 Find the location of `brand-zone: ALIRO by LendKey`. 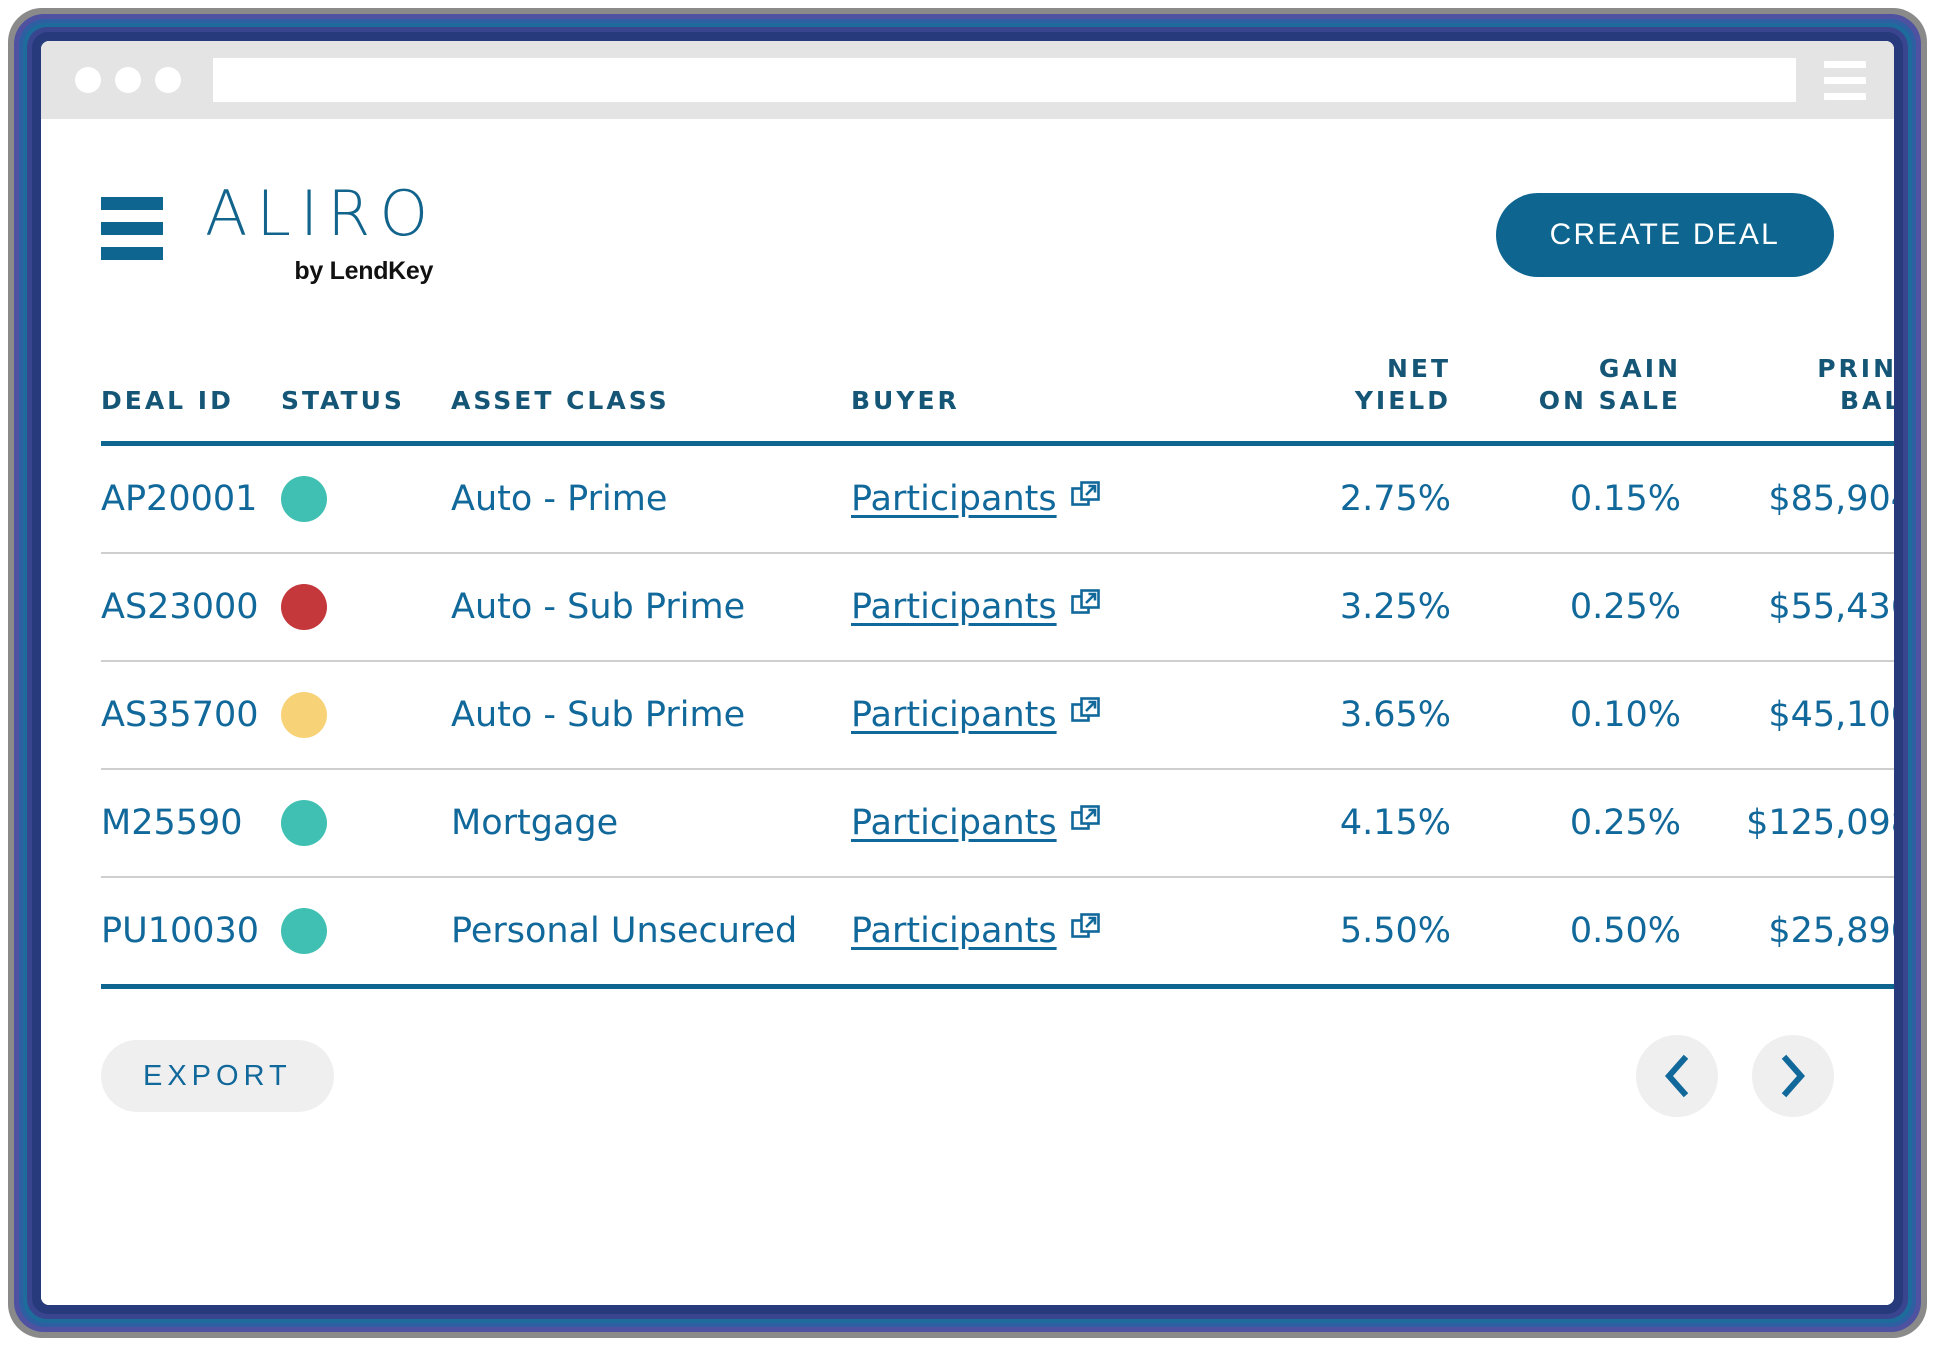

brand-zone: ALIRO by LendKey is located at coordinates (270, 228).